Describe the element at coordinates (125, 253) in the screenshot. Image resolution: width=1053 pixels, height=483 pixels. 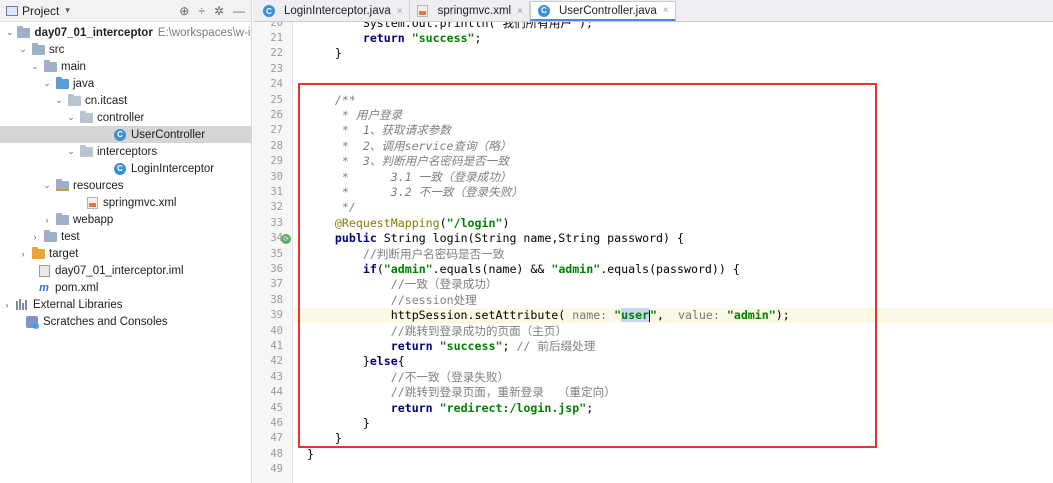
I see `tree-item: › target` at that location.